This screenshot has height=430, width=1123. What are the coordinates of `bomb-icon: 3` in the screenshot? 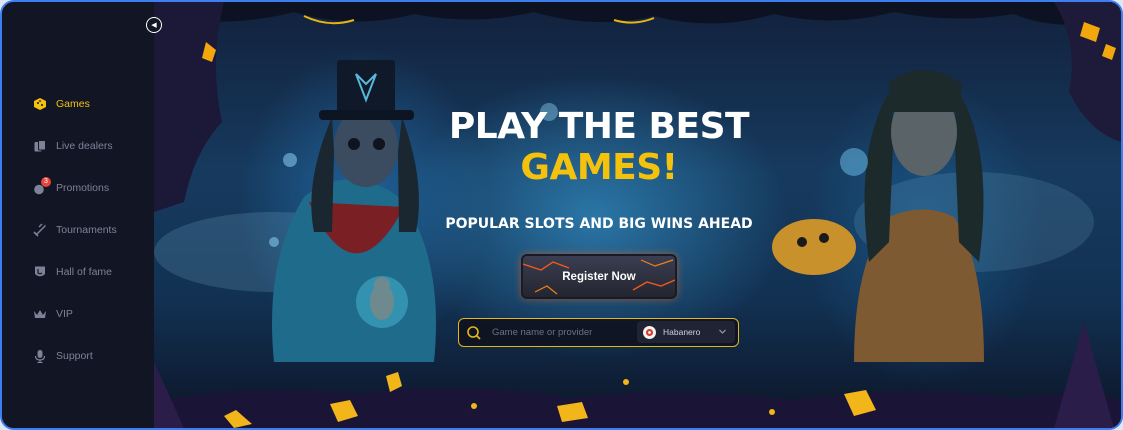 It's located at (42, 186).